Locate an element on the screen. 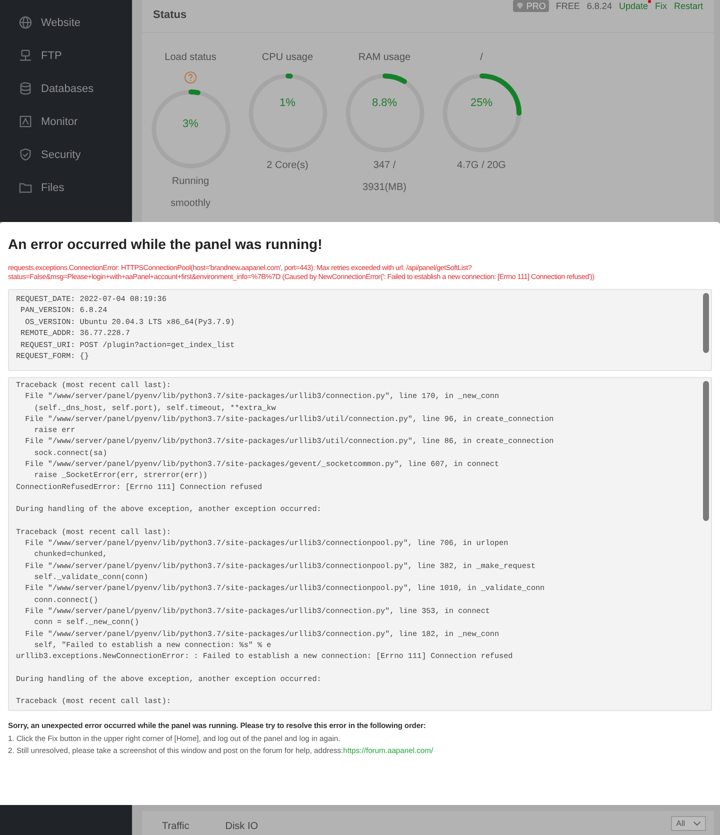 The image size is (720, 835). folder-icon is located at coordinates (25, 187).